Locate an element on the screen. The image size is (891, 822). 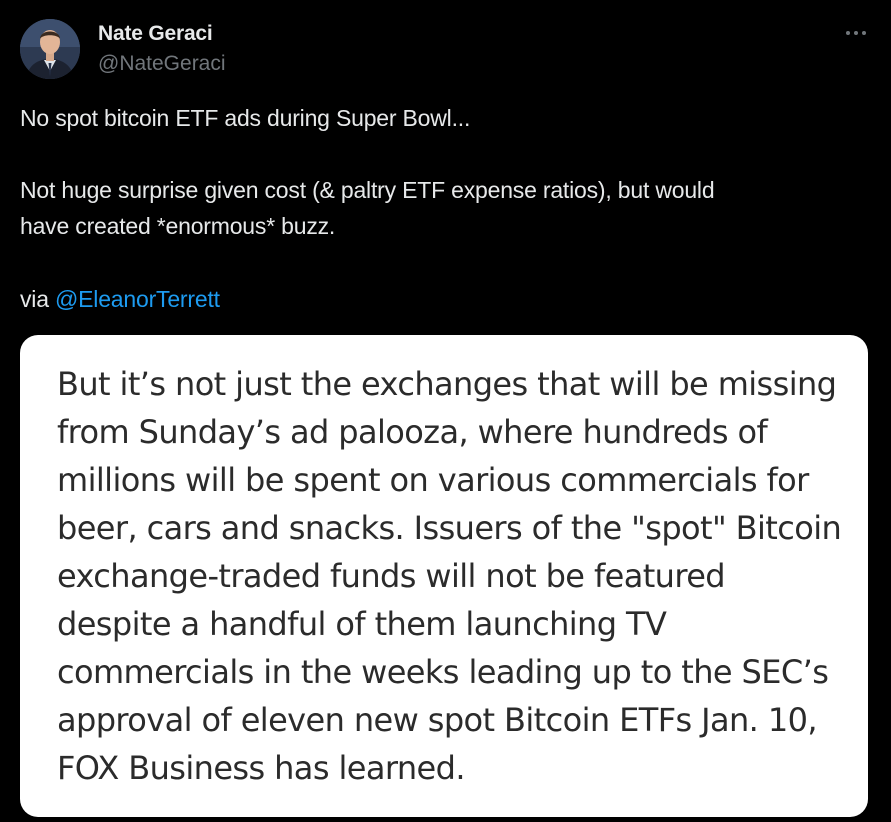
avatar-photo is located at coordinates (50, 49).